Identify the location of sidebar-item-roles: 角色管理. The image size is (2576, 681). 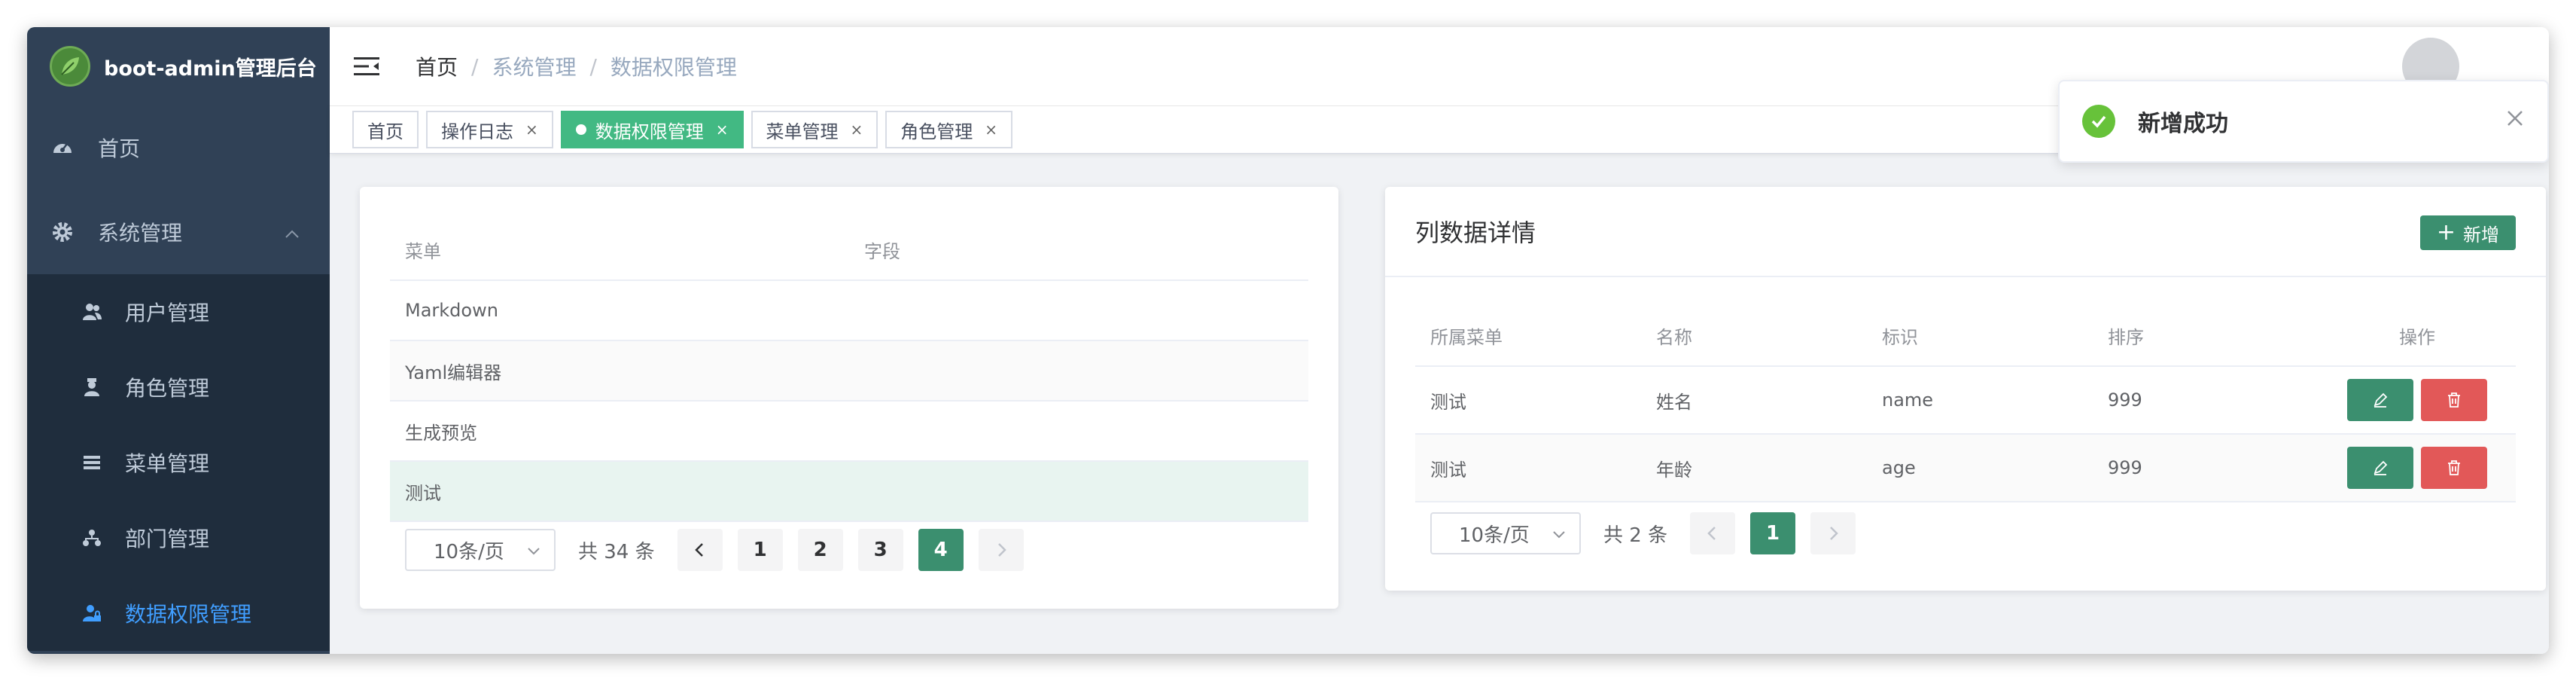
(178, 387).